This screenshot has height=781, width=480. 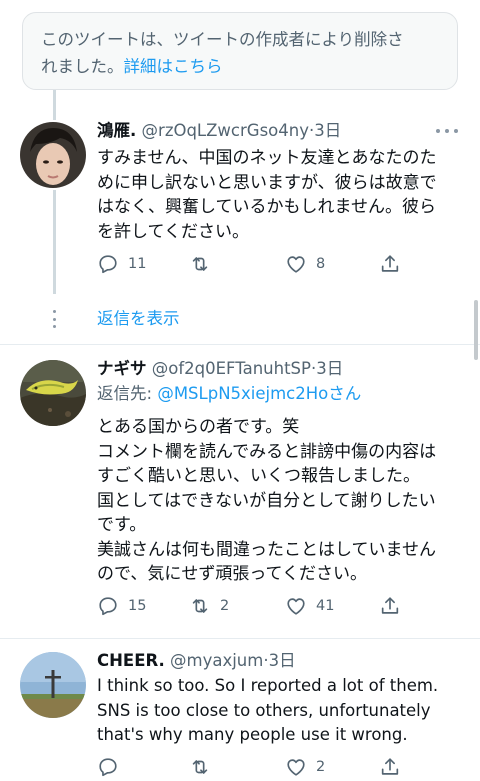 I want to click on thread-line-middle, so click(x=54, y=242).